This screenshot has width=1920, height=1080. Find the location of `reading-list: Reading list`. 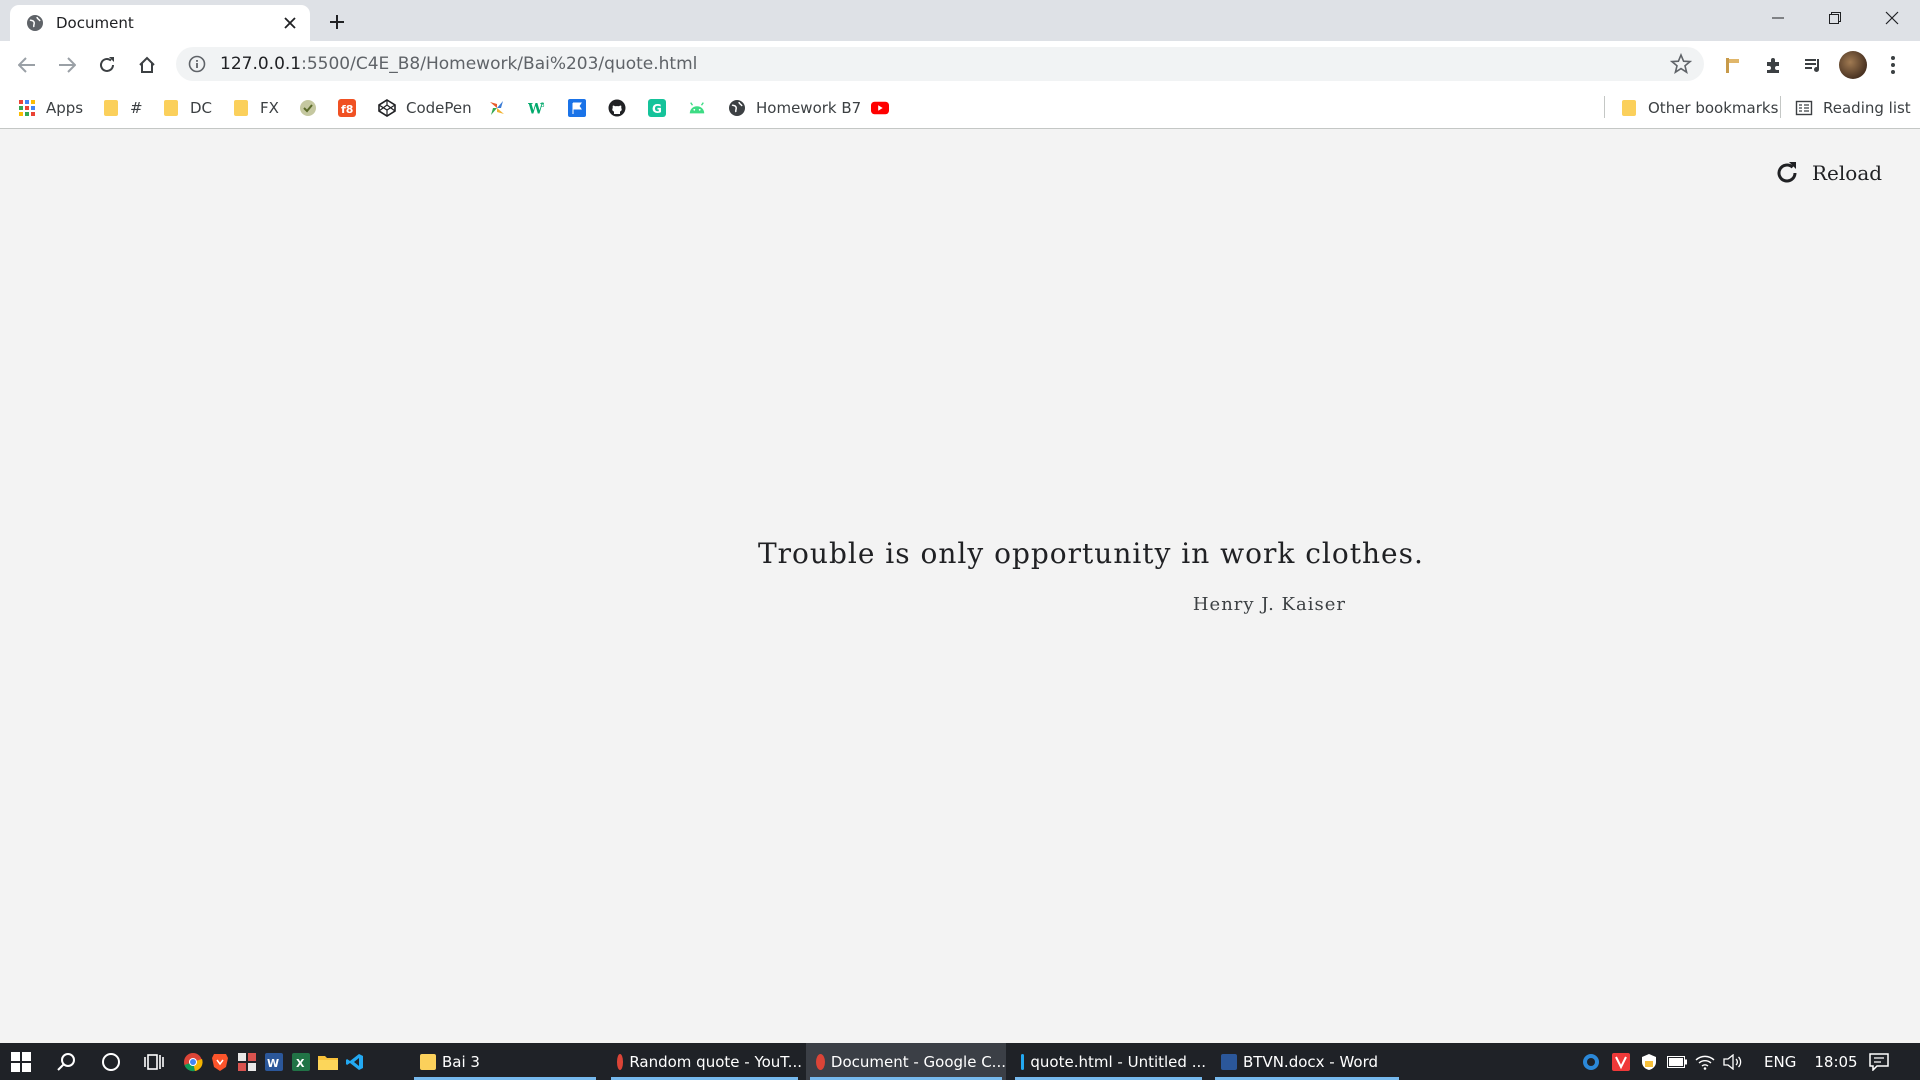

reading-list: Reading list is located at coordinates (1853, 108).